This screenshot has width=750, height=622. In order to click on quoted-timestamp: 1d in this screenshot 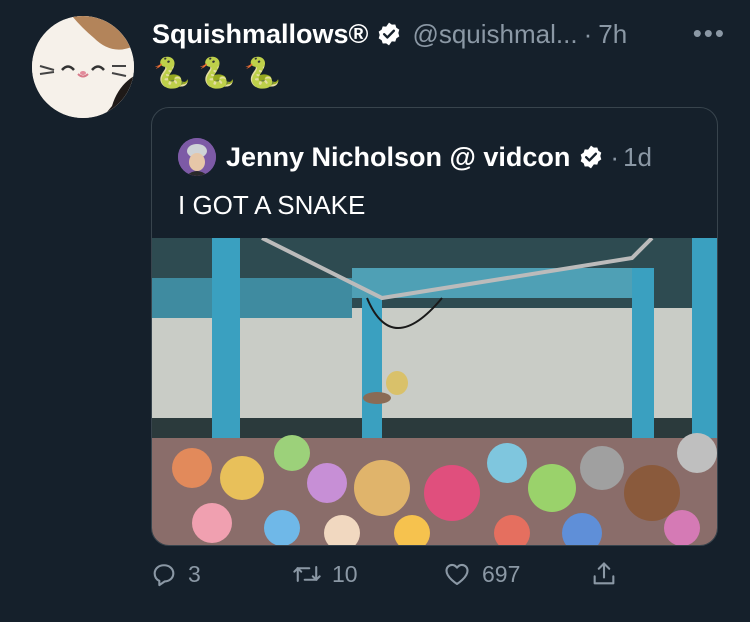, I will do `click(637, 157)`.